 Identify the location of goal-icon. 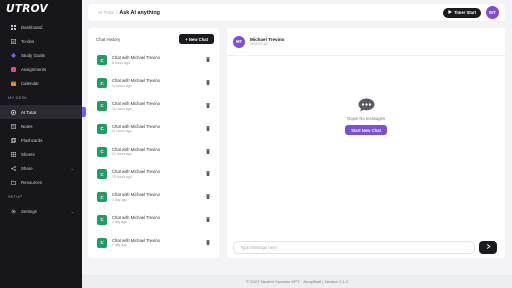
(13, 55).